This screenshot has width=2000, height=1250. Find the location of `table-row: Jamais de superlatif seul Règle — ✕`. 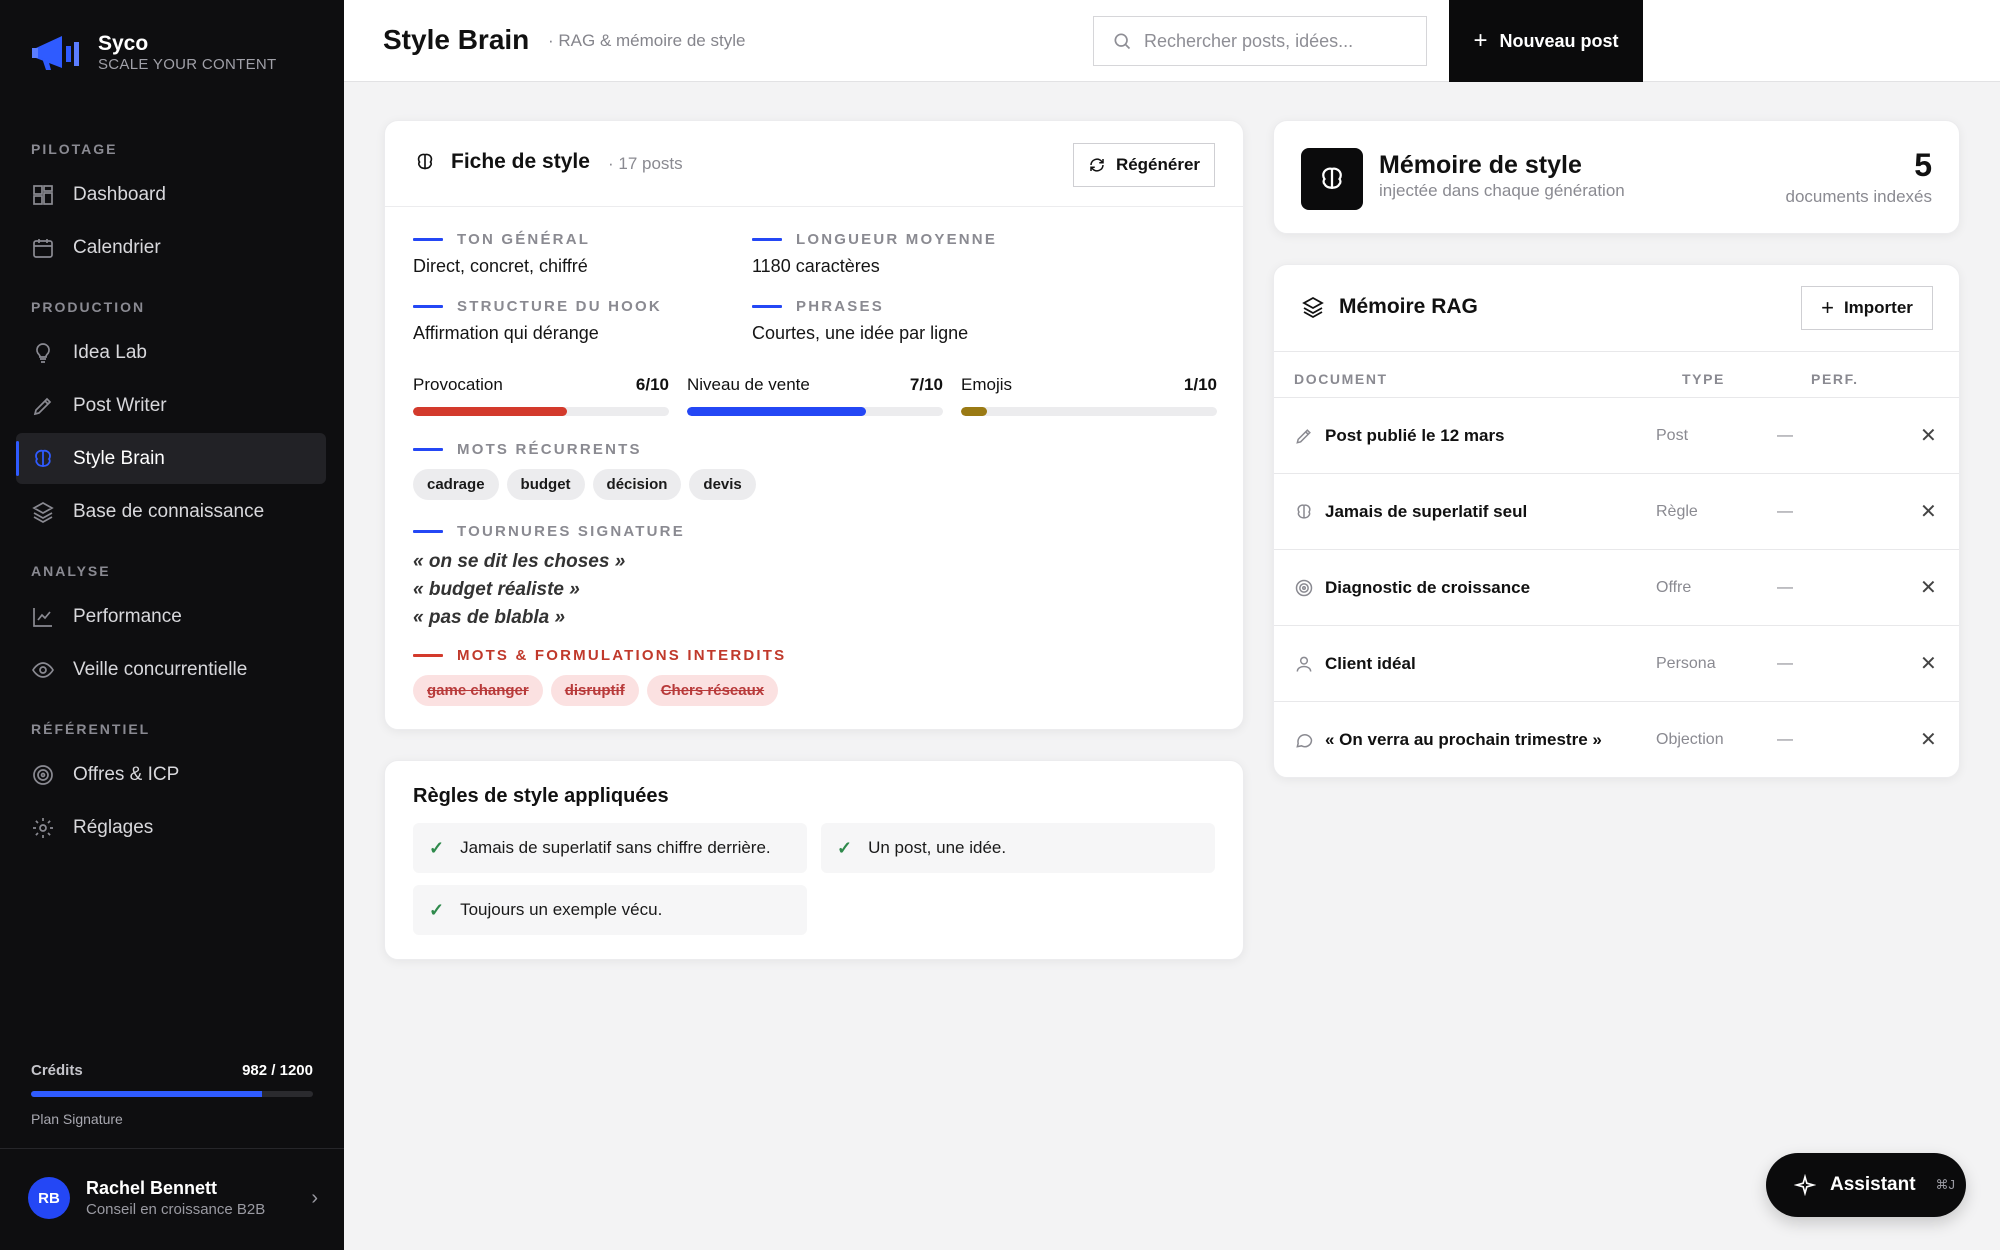

table-row: Jamais de superlatif seul Règle — ✕ is located at coordinates (1616, 511).